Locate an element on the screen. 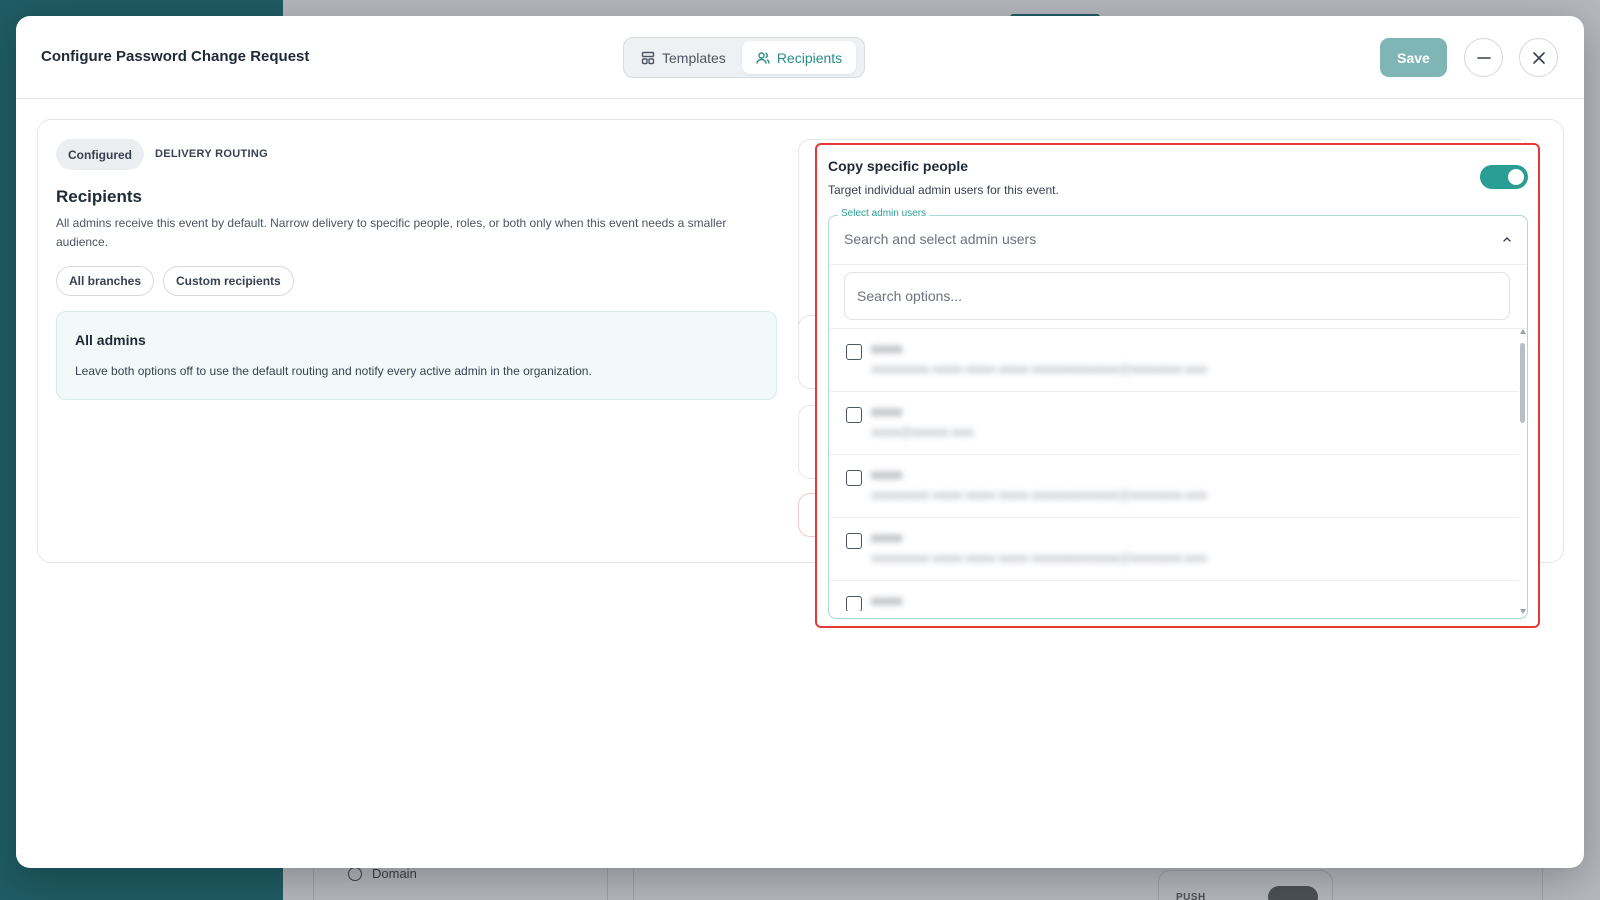 The height and width of the screenshot is (900, 1600). select-placeholder: Search and select admin users is located at coordinates (940, 239).